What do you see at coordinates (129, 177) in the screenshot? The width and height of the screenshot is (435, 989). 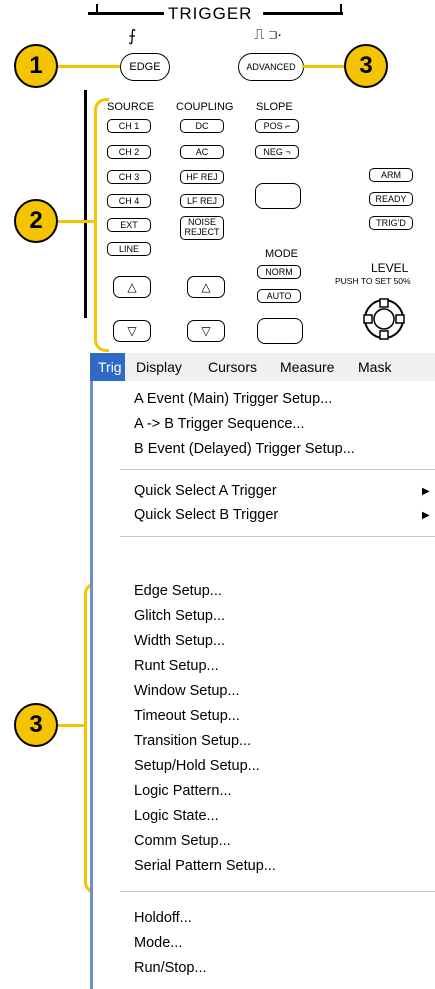 I see `source-ch3-button: CH 3` at bounding box center [129, 177].